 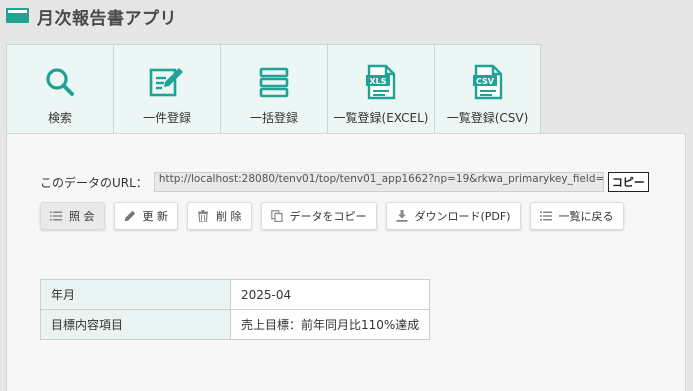 What do you see at coordinates (273, 118) in the screenshot?
I see `tab-bulk-register-label: 一括登録` at bounding box center [273, 118].